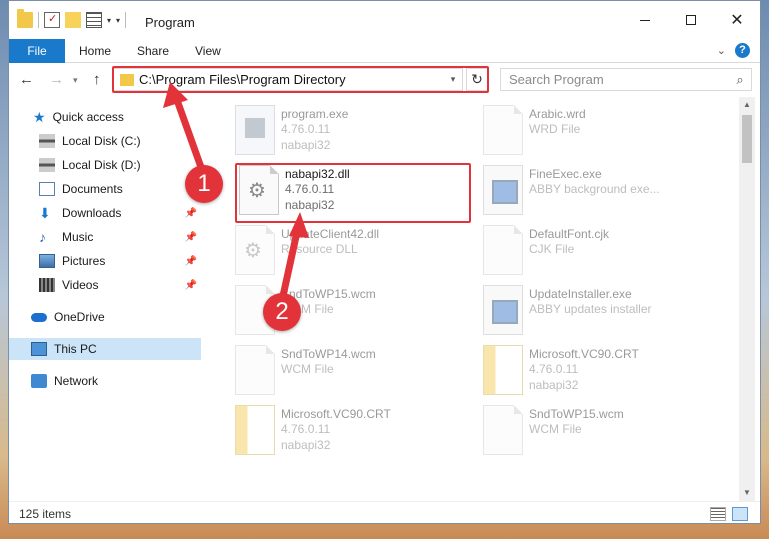 The height and width of the screenshot is (539, 769). I want to click on sidebar-item-label: OneDrive, so click(79, 317).